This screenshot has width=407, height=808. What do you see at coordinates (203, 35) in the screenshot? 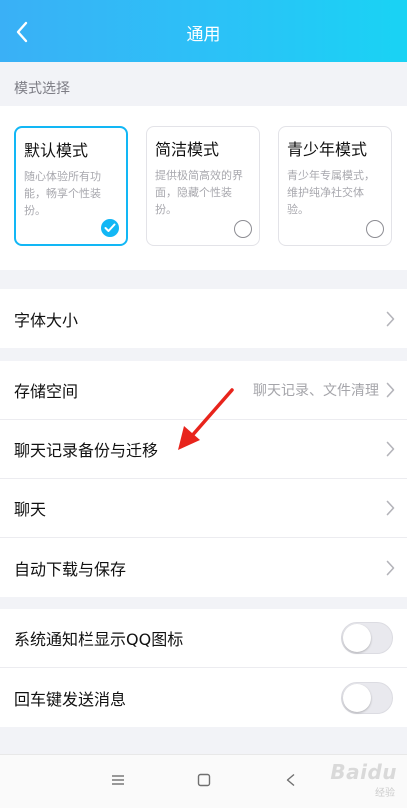
I see `page-title: 通用` at bounding box center [203, 35].